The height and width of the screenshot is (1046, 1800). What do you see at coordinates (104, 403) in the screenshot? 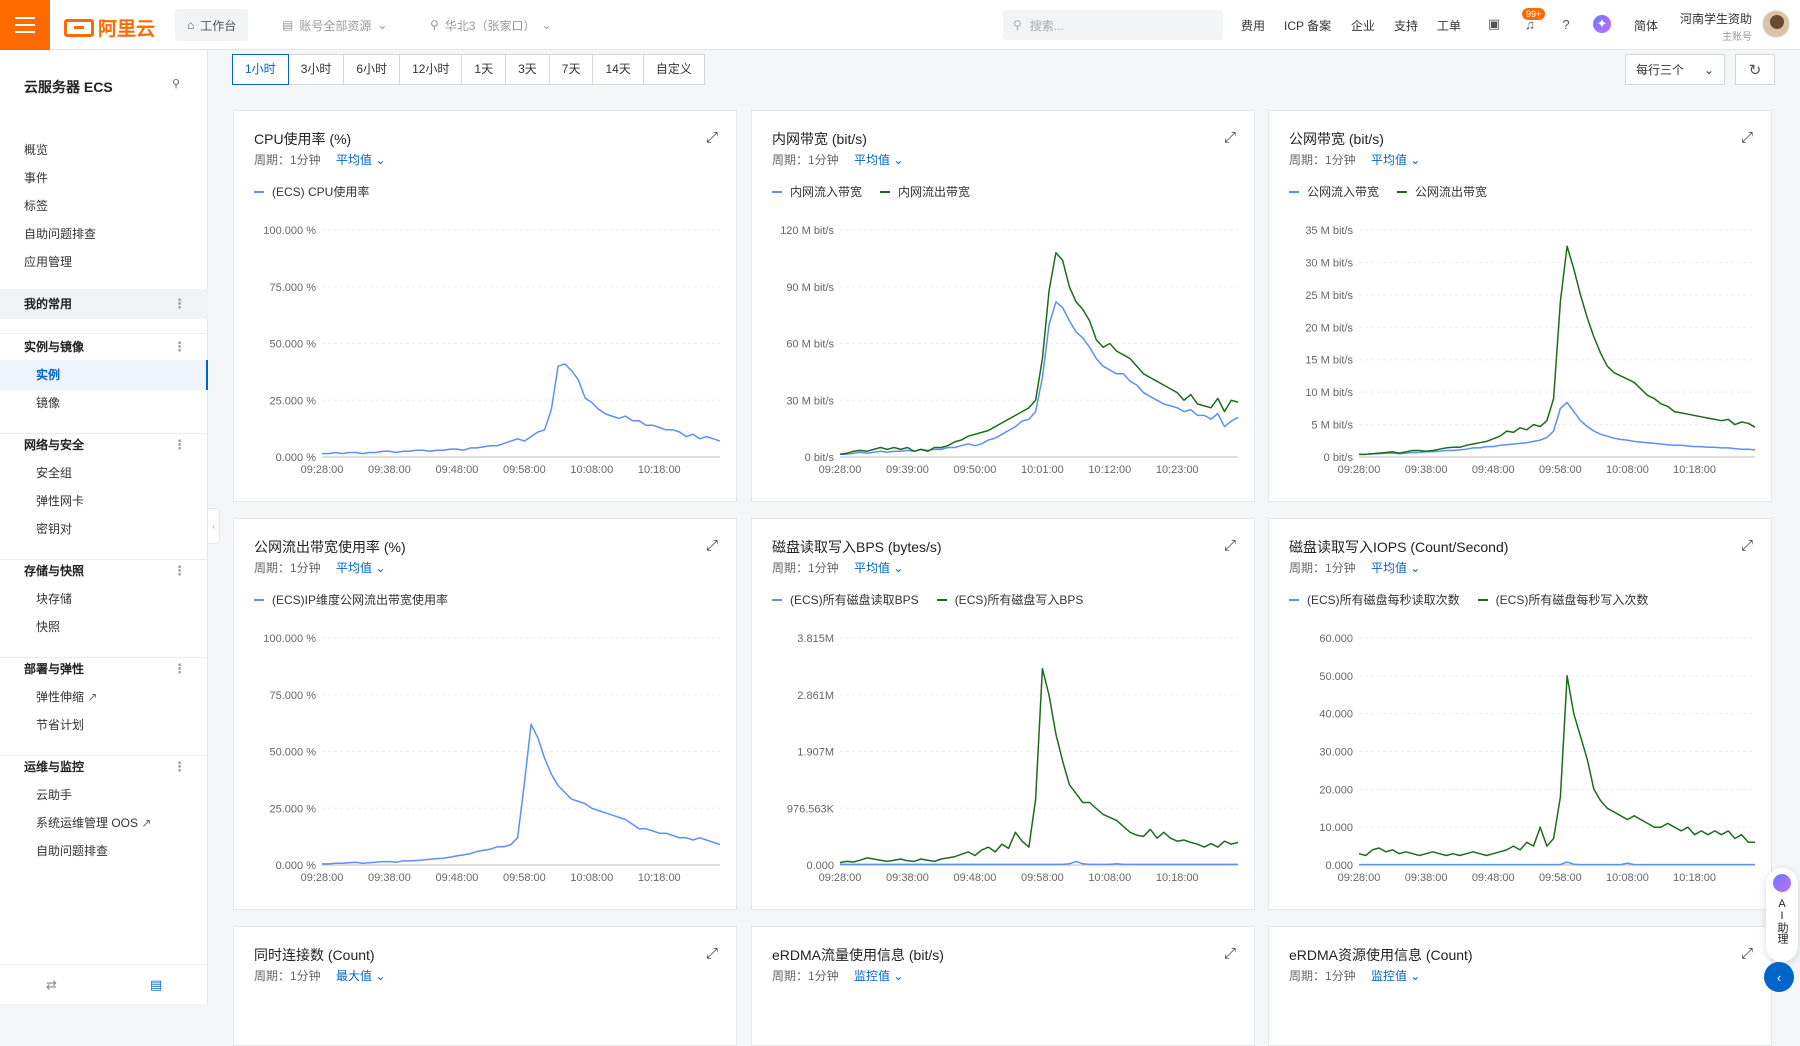
I see `sidebar-item: 镜像` at bounding box center [104, 403].